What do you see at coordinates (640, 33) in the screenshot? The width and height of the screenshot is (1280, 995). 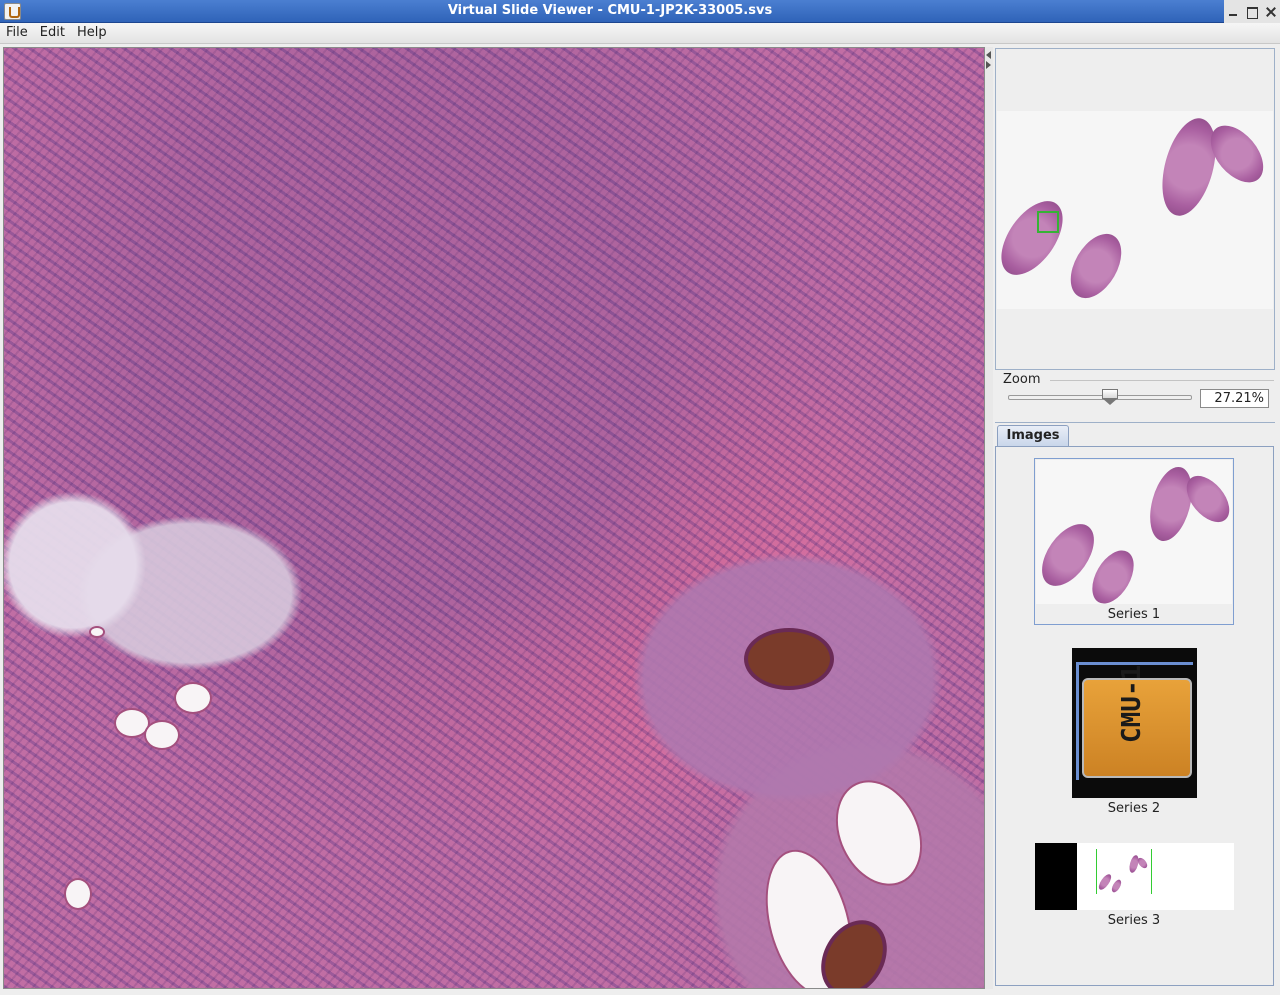 I see `menu-bar: File Edit Help` at bounding box center [640, 33].